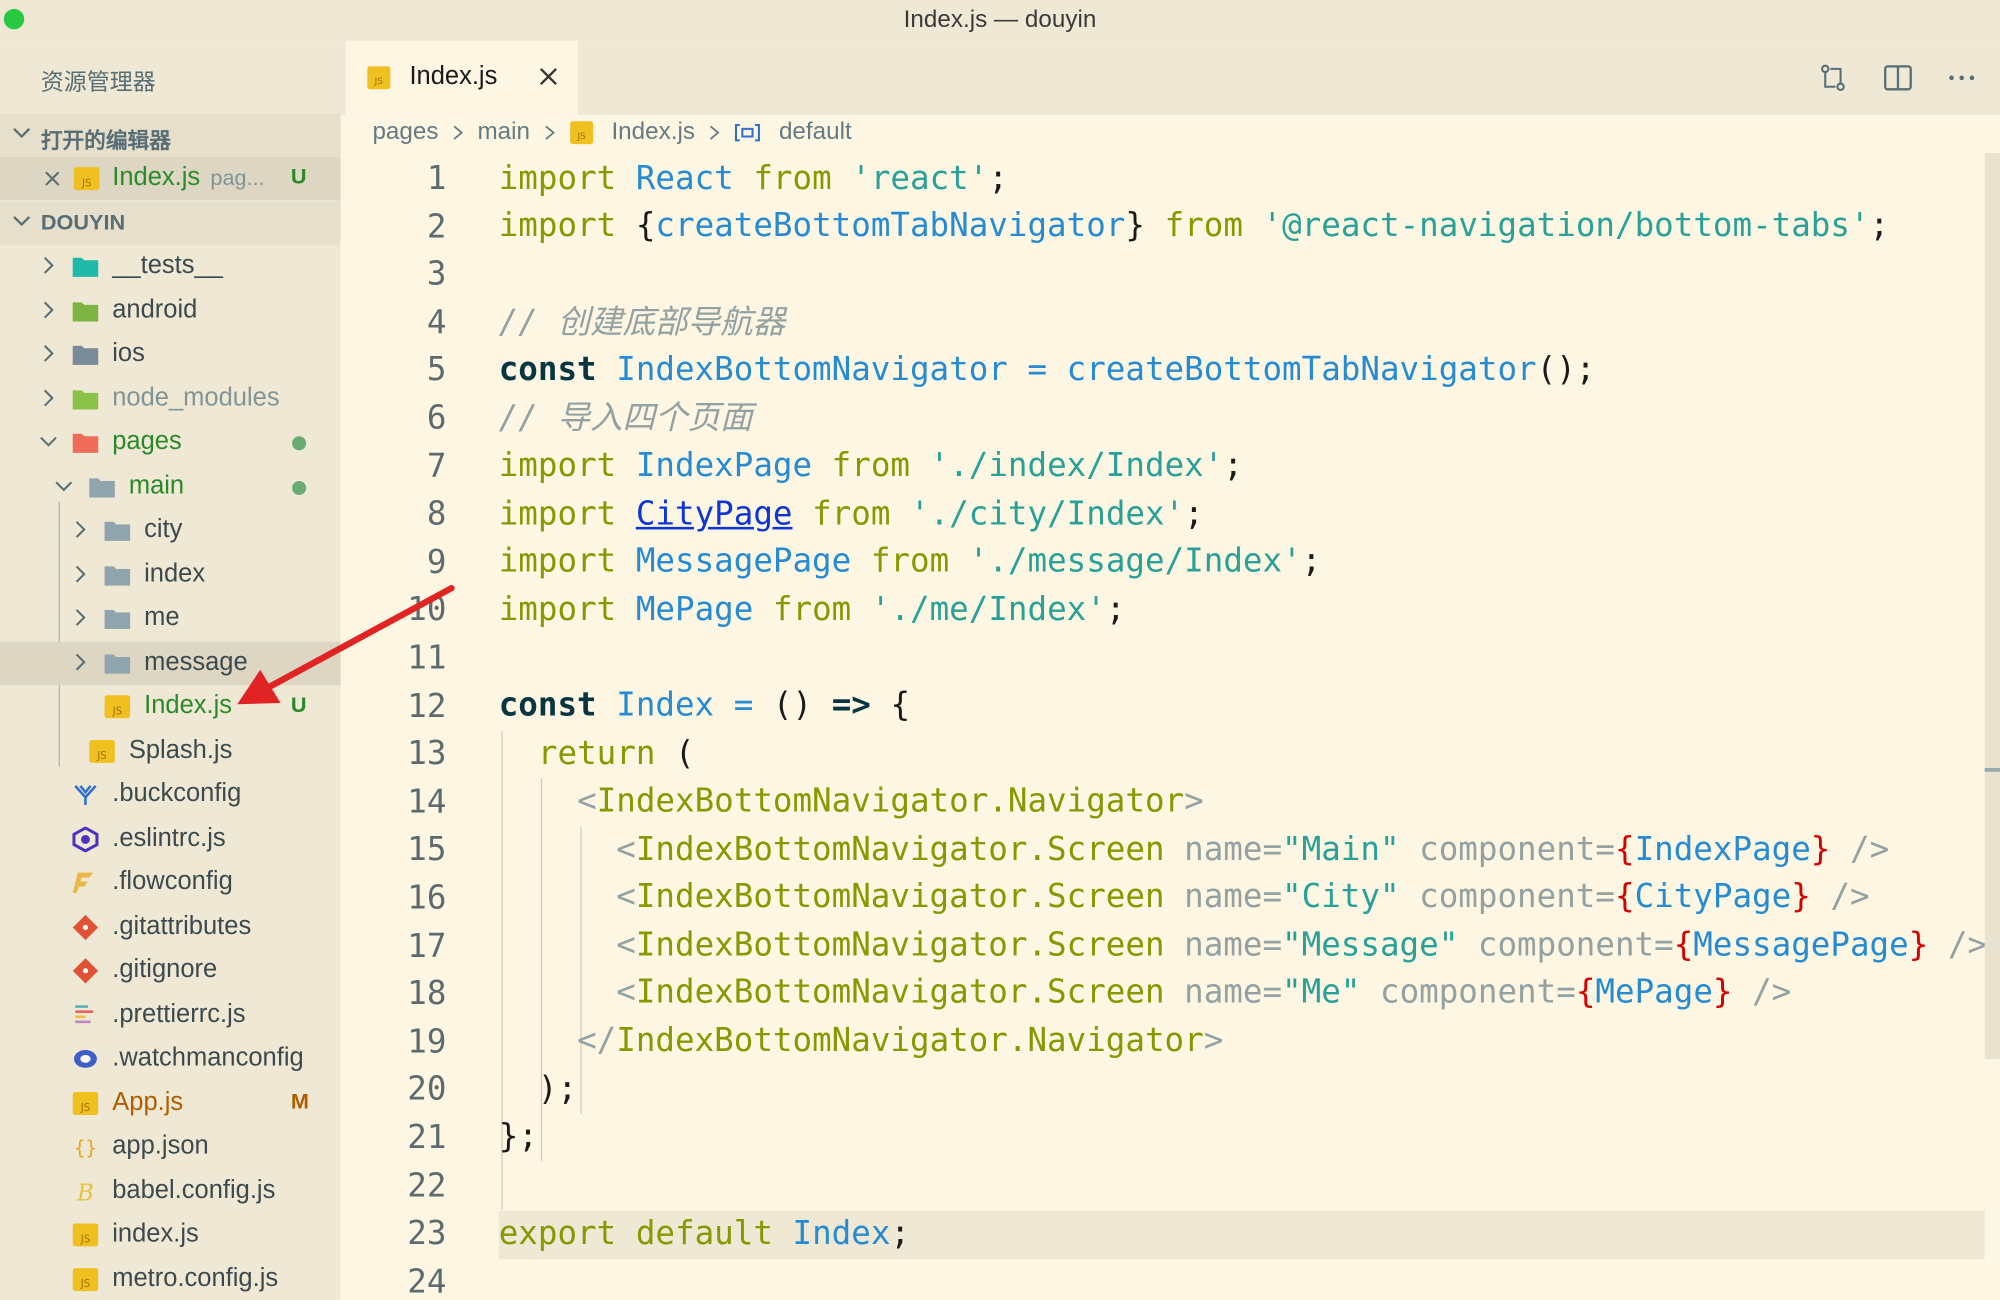 The width and height of the screenshot is (2000, 1300). I want to click on tree-folder-tests: __tests__, so click(170, 266).